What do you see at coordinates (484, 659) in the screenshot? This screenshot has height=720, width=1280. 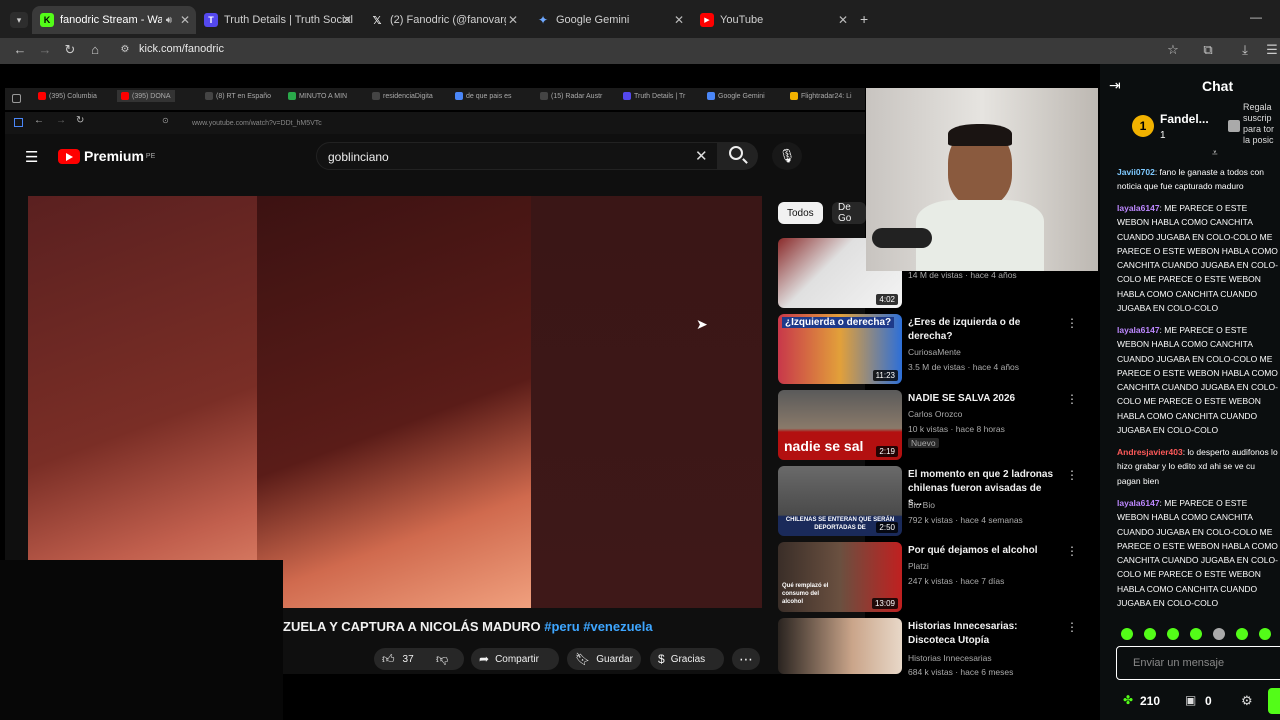 I see `share-icon: ➦` at bounding box center [484, 659].